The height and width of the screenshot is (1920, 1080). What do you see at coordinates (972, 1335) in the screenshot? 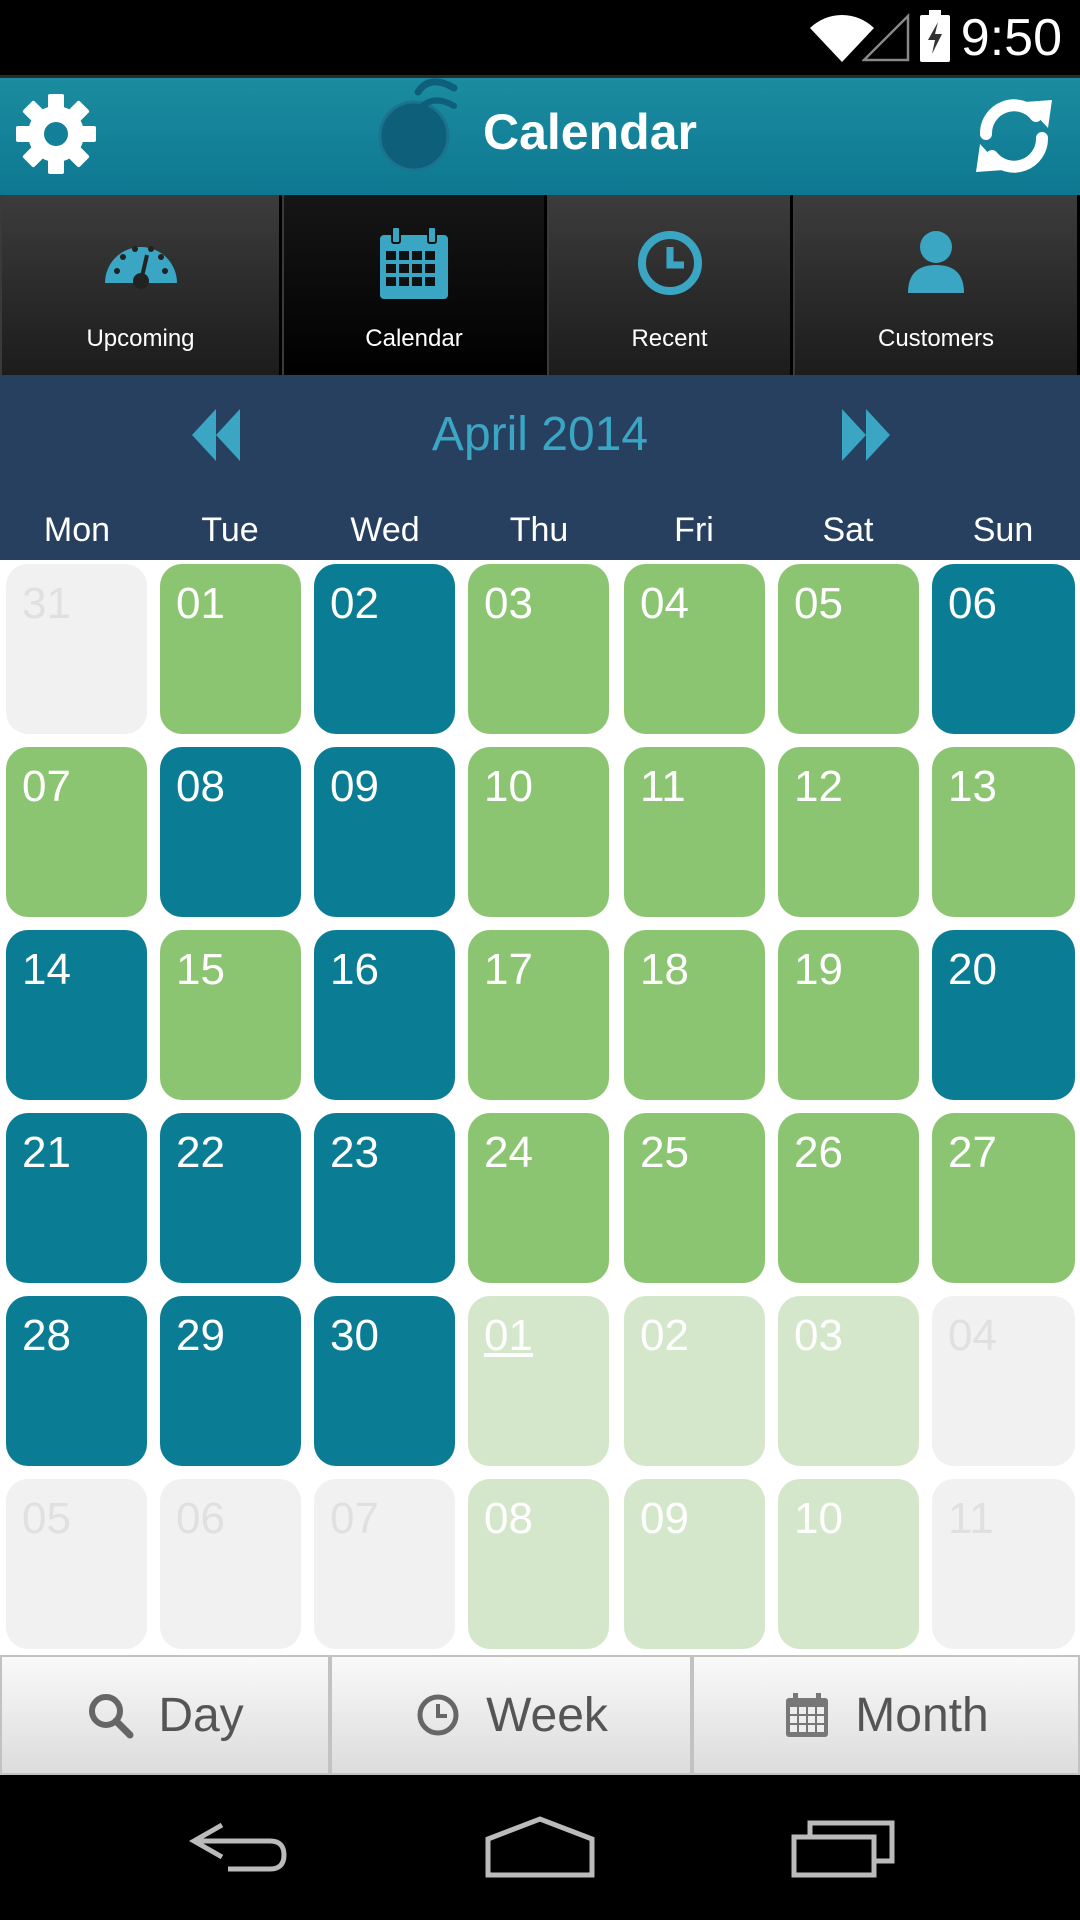
I see `day-number: 04` at bounding box center [972, 1335].